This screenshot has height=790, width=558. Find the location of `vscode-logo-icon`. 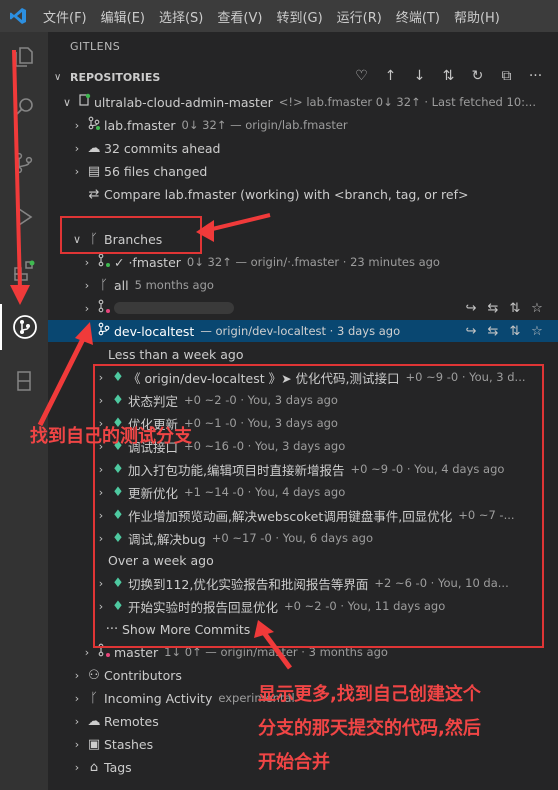

vscode-logo-icon is located at coordinates (18, 16).